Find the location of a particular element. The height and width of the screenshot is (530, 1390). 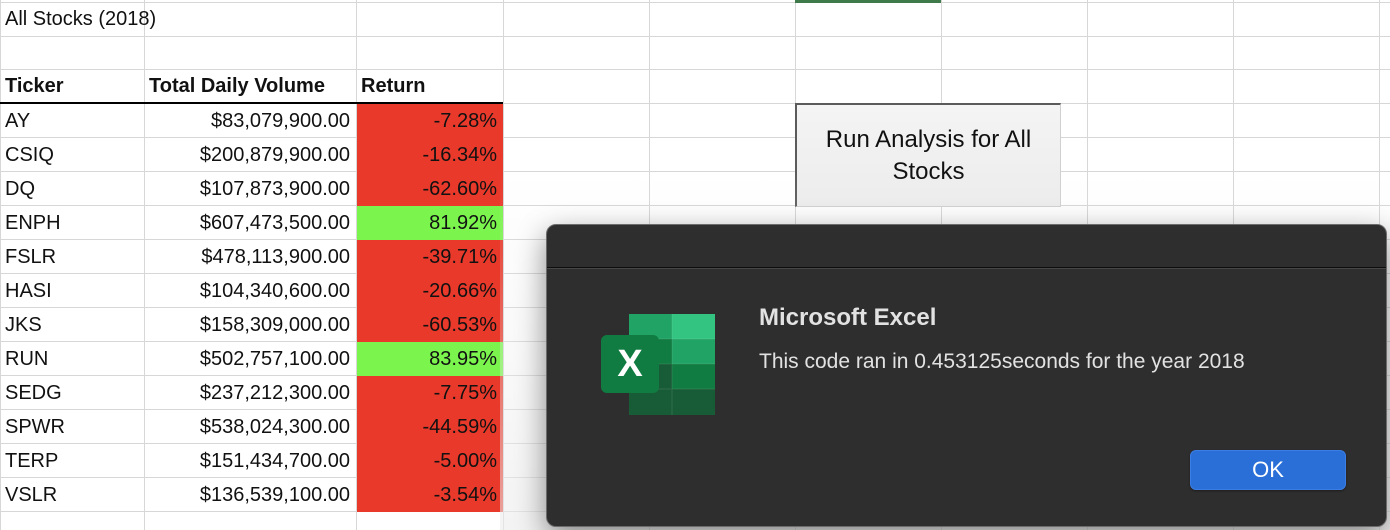

volume-cell: $237,212,300.00 is located at coordinates (250, 393).